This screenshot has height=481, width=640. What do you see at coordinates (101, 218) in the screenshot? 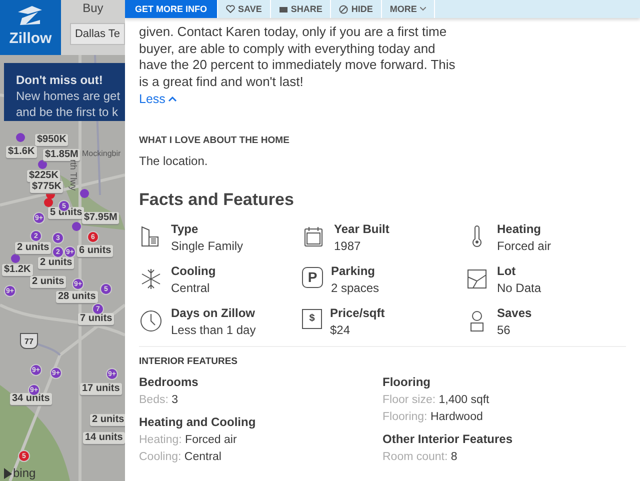
I see `price-label: $7.95M` at bounding box center [101, 218].